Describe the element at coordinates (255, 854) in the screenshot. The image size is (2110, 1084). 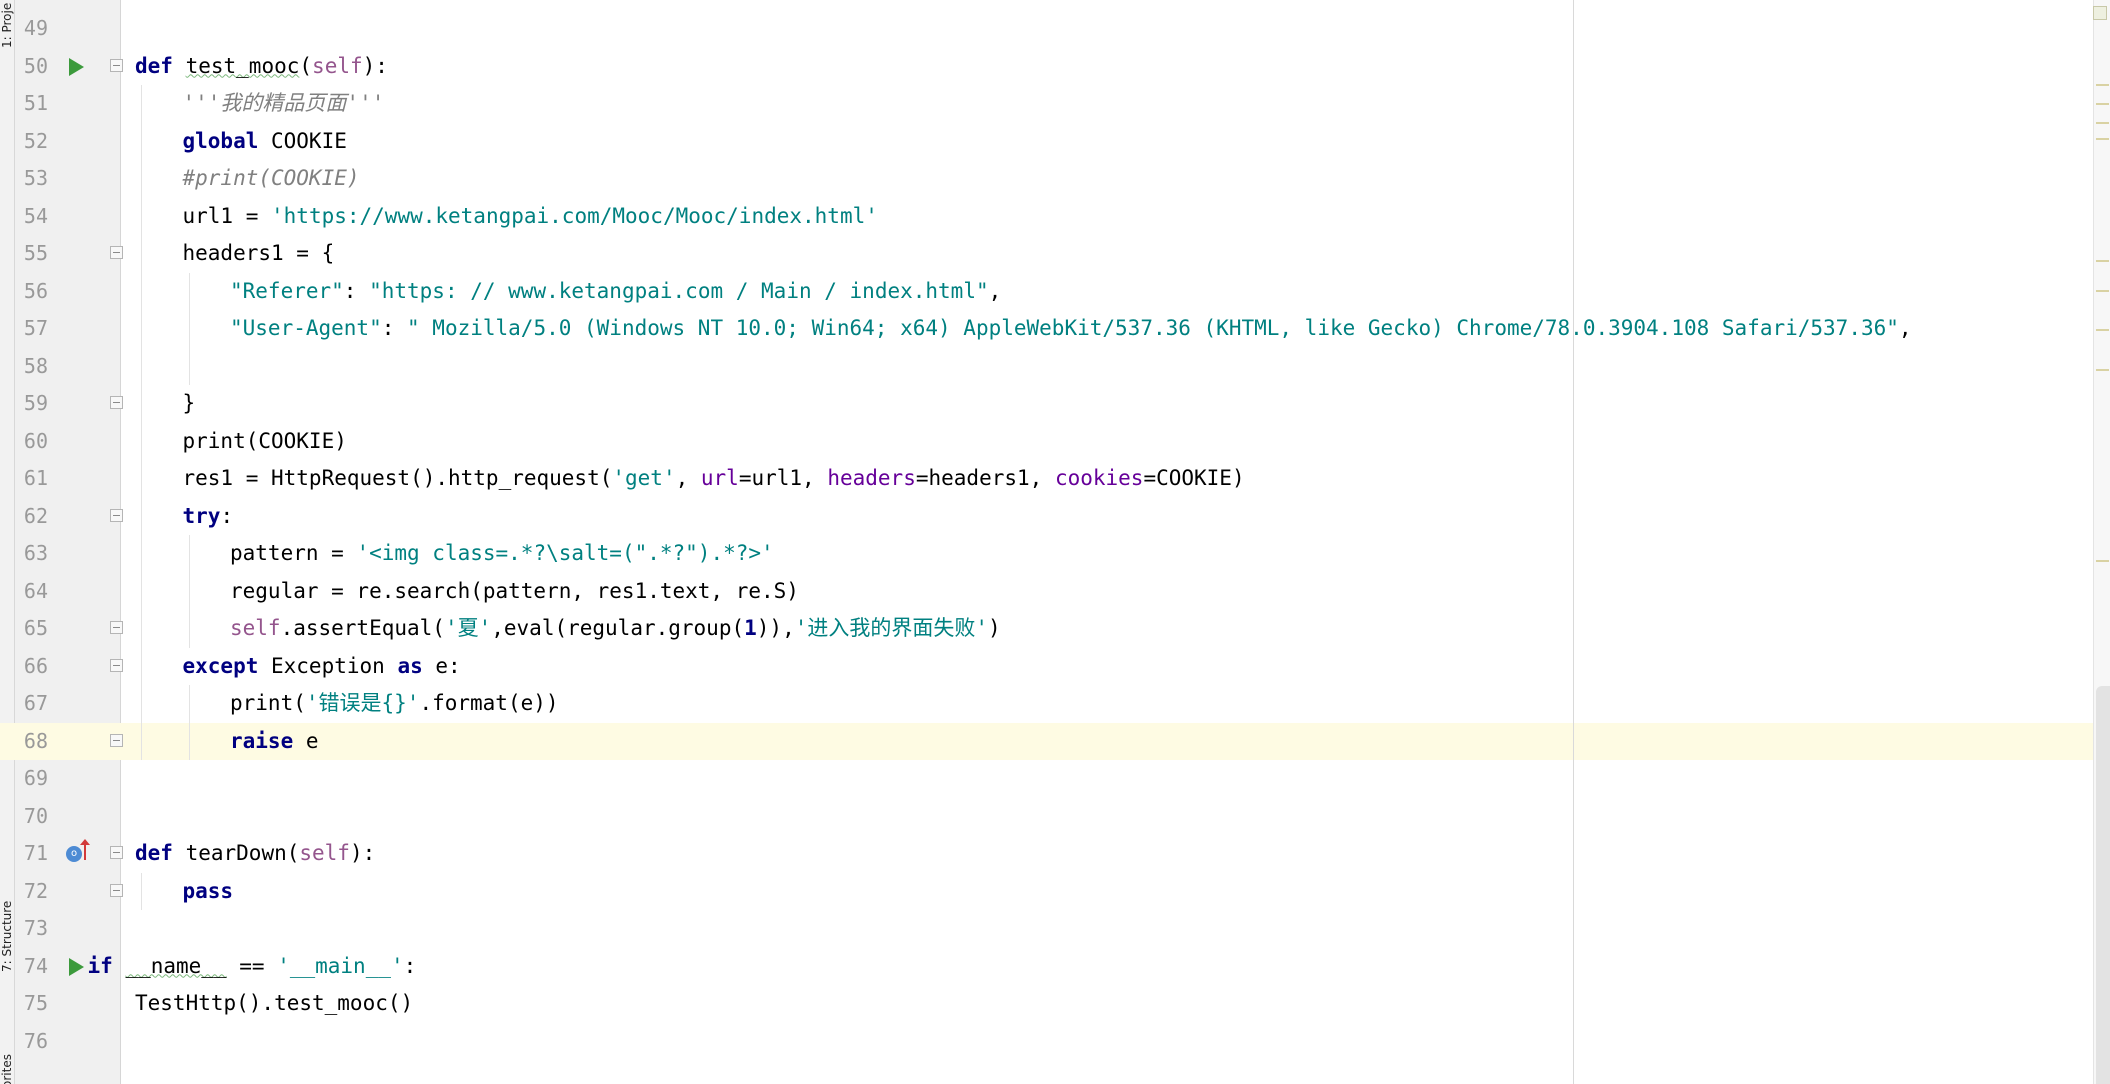
I see `code-text: def tearDown(self):` at that location.